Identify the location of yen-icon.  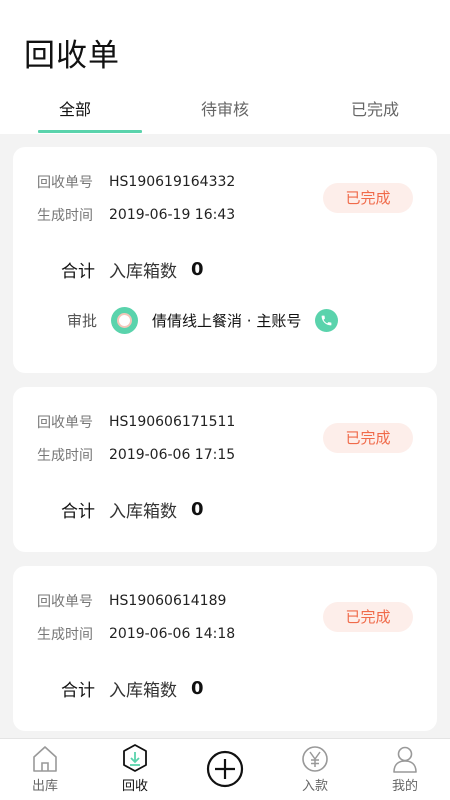
(315, 757).